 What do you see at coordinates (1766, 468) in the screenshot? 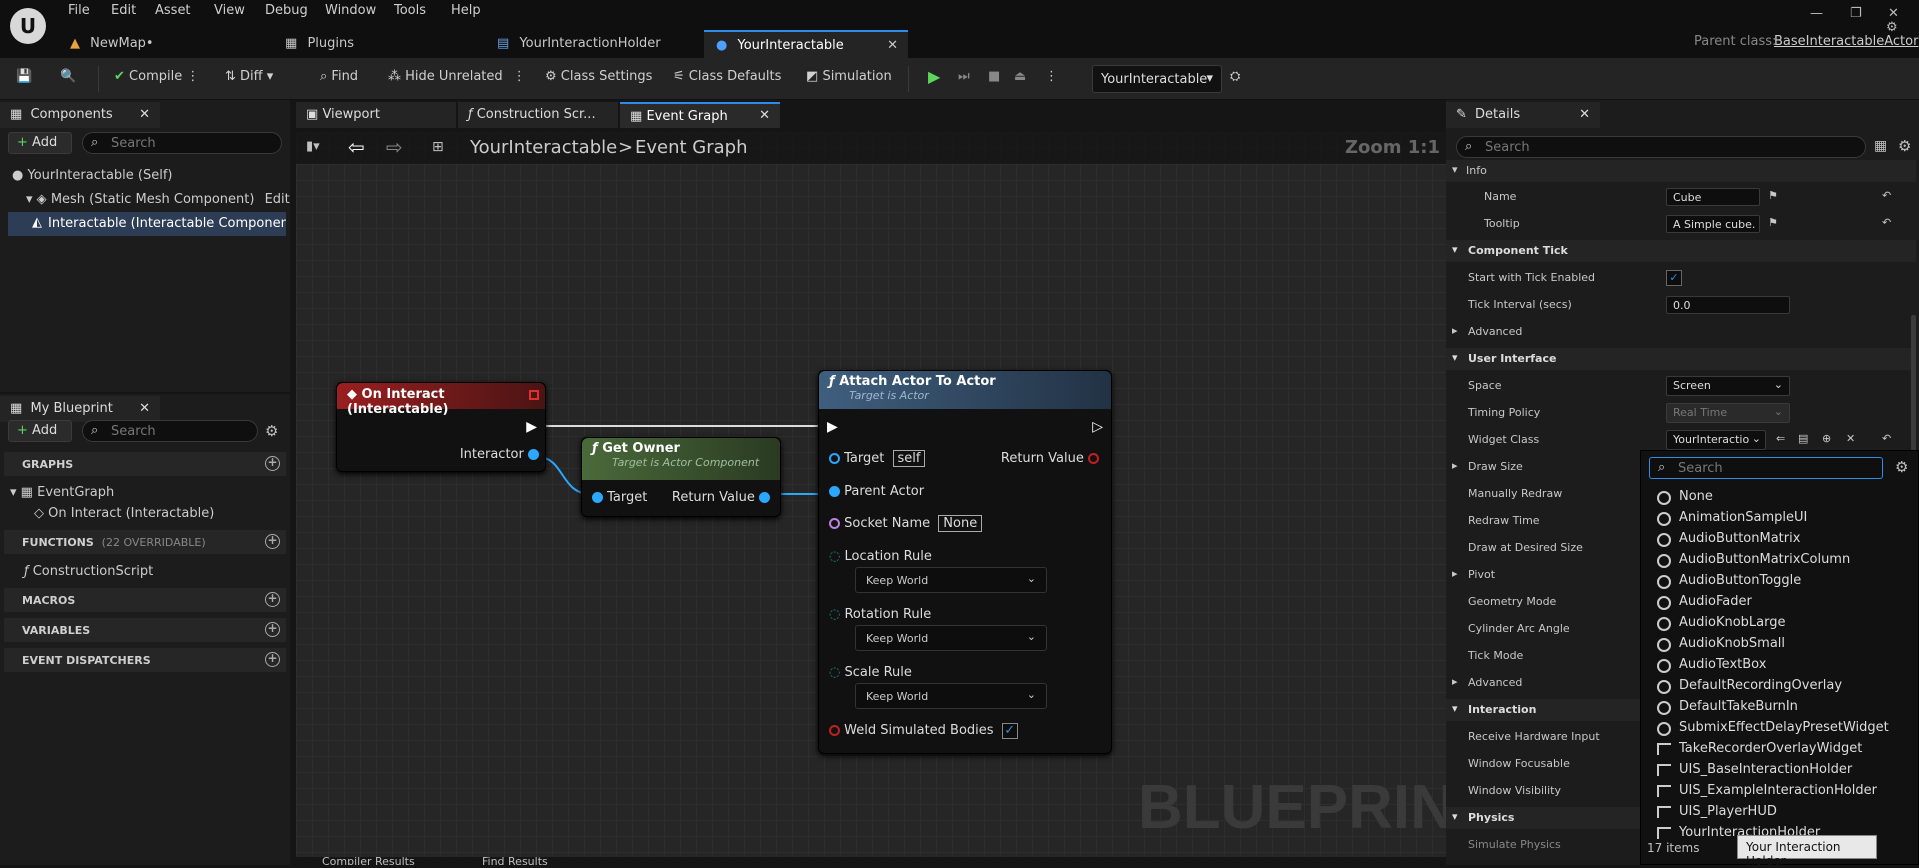
I see `picker-search-input: ⌕ Search` at bounding box center [1766, 468].